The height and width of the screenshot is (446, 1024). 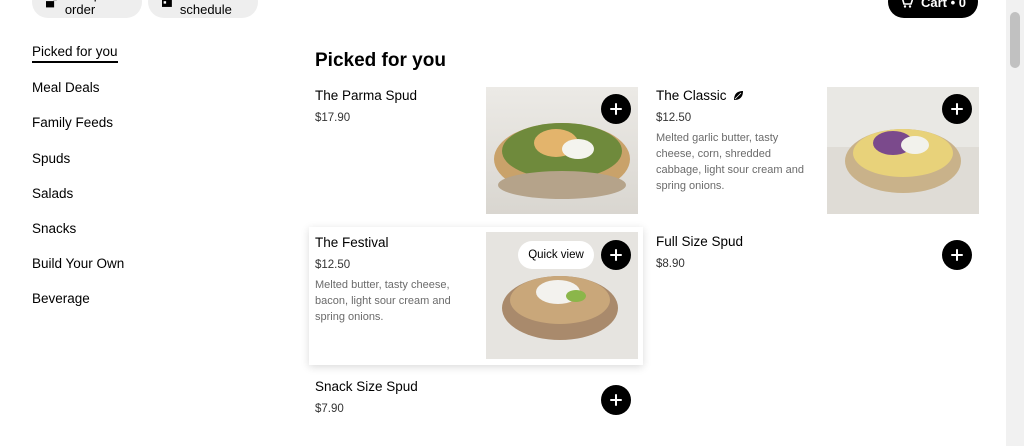 I want to click on item-name: The Festival, so click(x=352, y=242).